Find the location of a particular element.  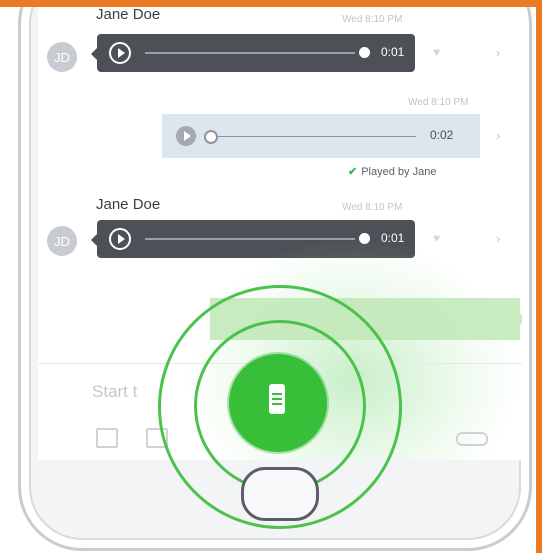

heart-icon: ♥ is located at coordinates (436, 52).